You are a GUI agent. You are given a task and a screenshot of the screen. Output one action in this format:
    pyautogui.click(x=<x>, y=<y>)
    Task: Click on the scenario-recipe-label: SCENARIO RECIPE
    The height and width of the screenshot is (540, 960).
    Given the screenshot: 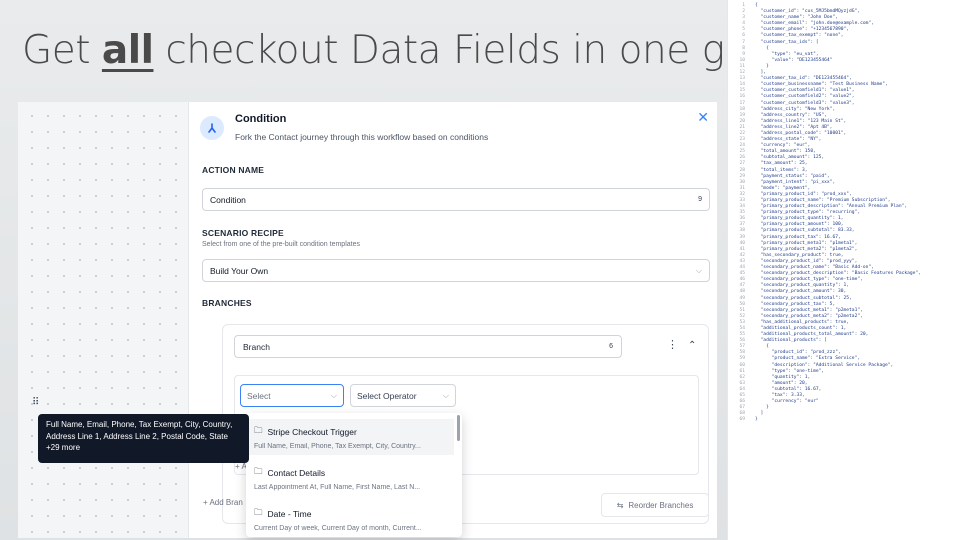 What is the action you would take?
    pyautogui.click(x=243, y=233)
    